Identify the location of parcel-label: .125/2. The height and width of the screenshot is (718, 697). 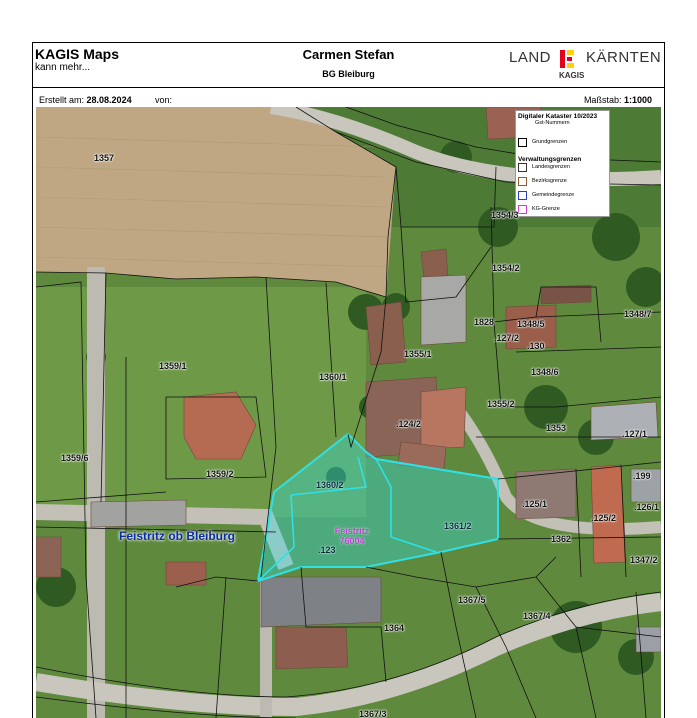
(604, 518).